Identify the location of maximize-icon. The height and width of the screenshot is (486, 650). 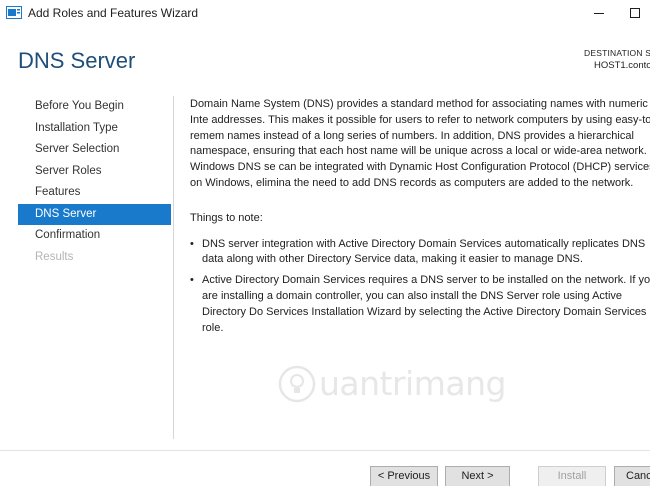
(635, 13).